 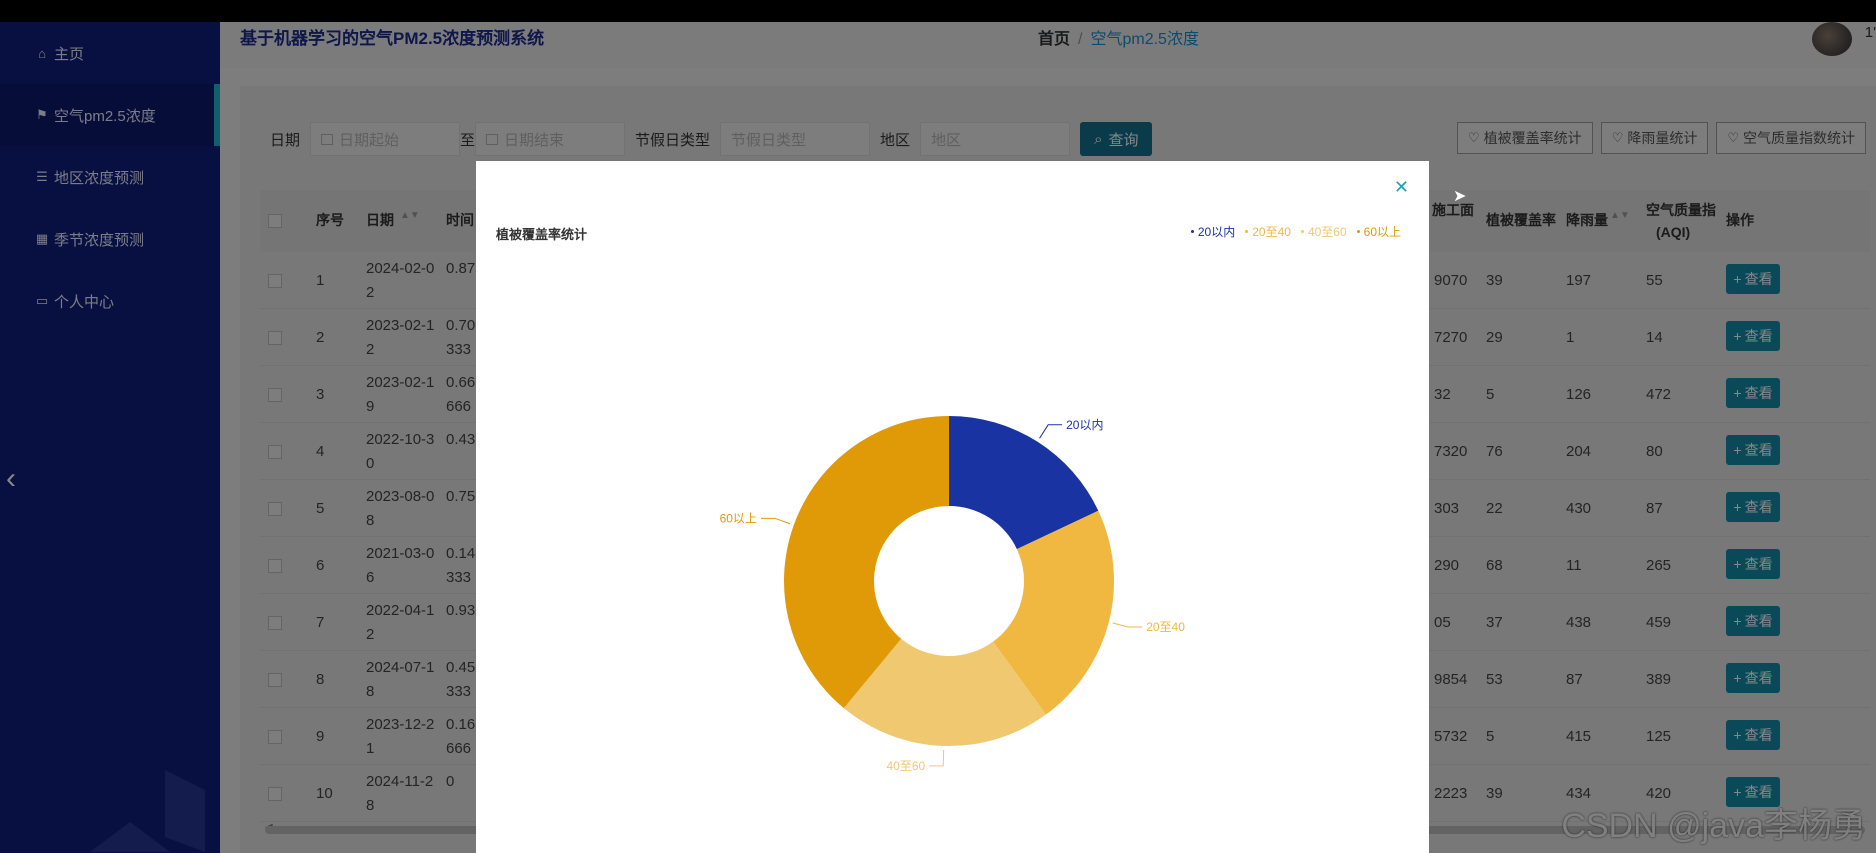 I want to click on slice-label: 20以内, so click(x=1084, y=425).